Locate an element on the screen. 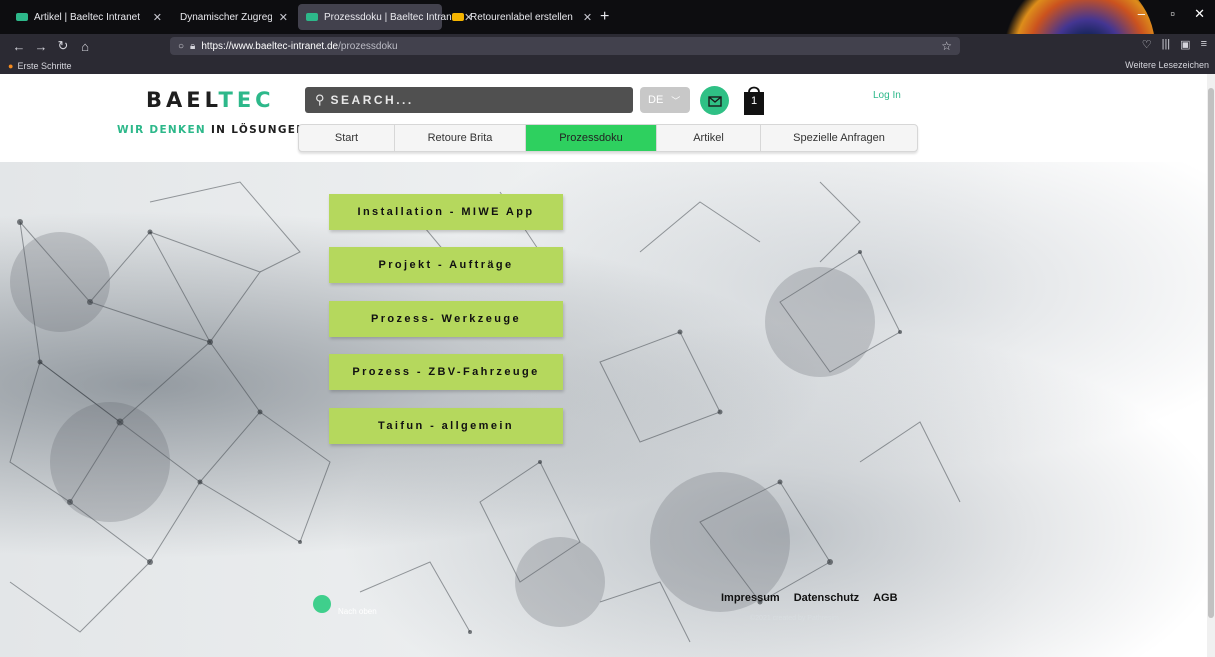  browser-tab-prozessdoku: Prozessdoku | Baeltec Intranet ✕ is located at coordinates (385, 17).